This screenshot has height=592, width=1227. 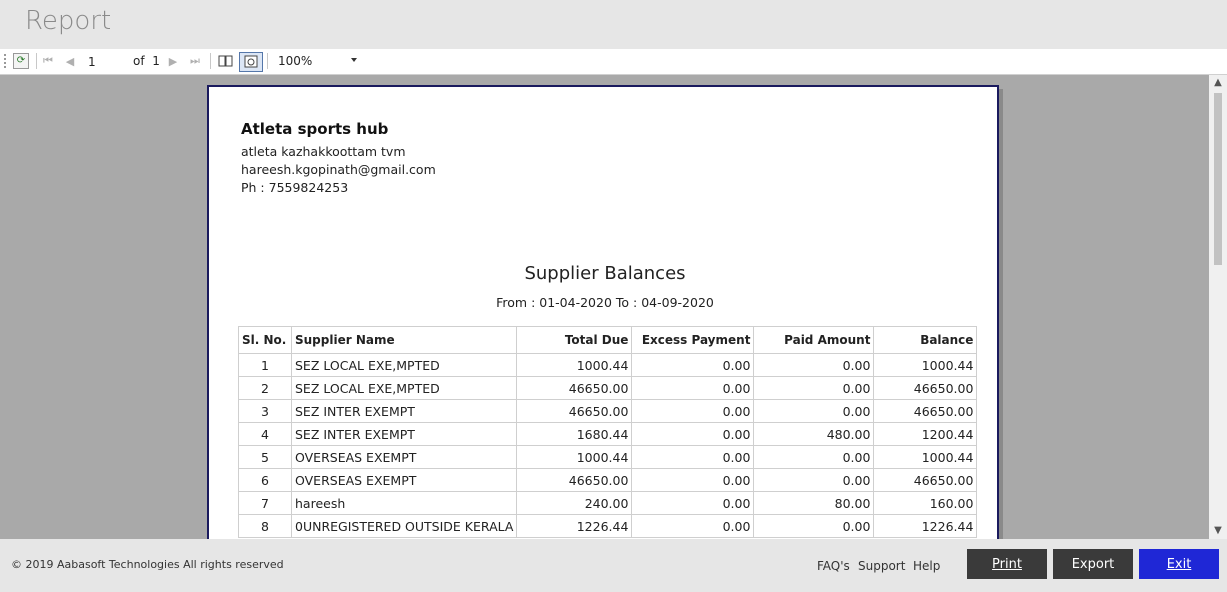 I want to click on supplier-name-cell: SEZ INTER EXEMPT, so click(x=404, y=434).